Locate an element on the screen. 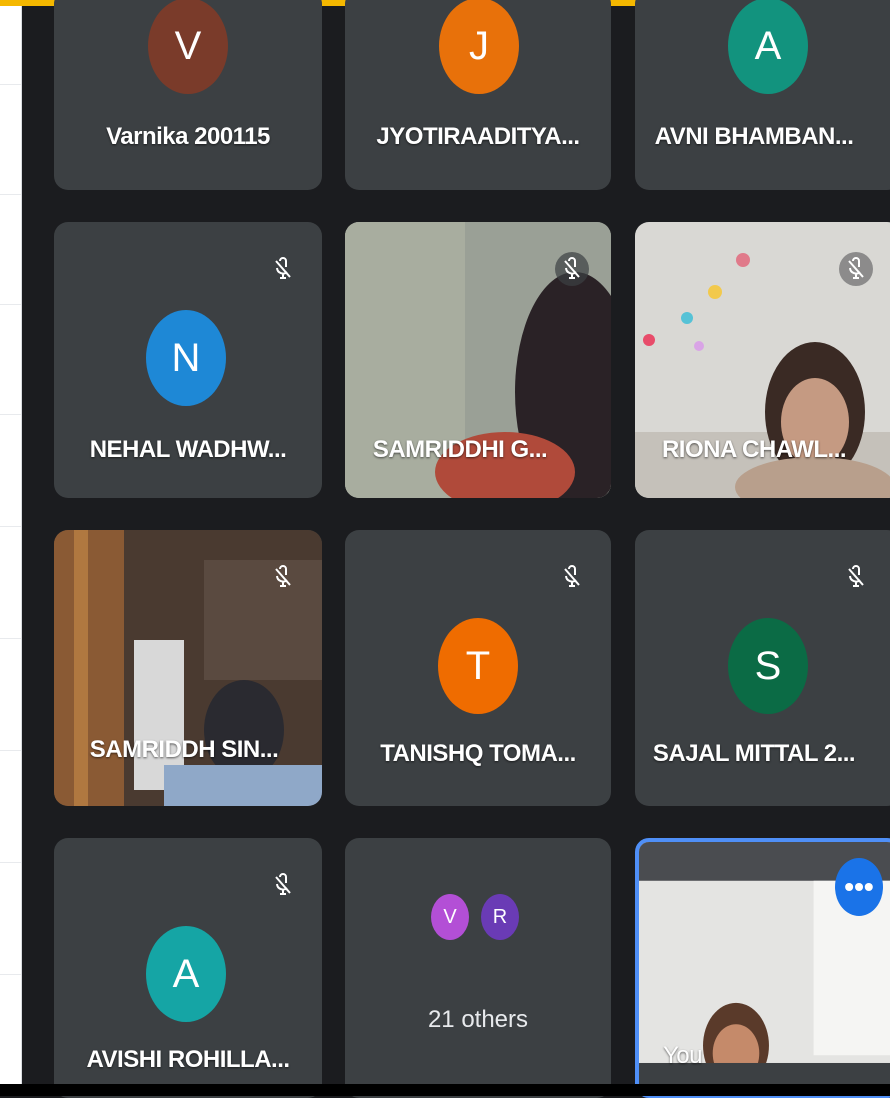 The height and width of the screenshot is (1098, 890). participant-avatar: J is located at coordinates (479, 47).